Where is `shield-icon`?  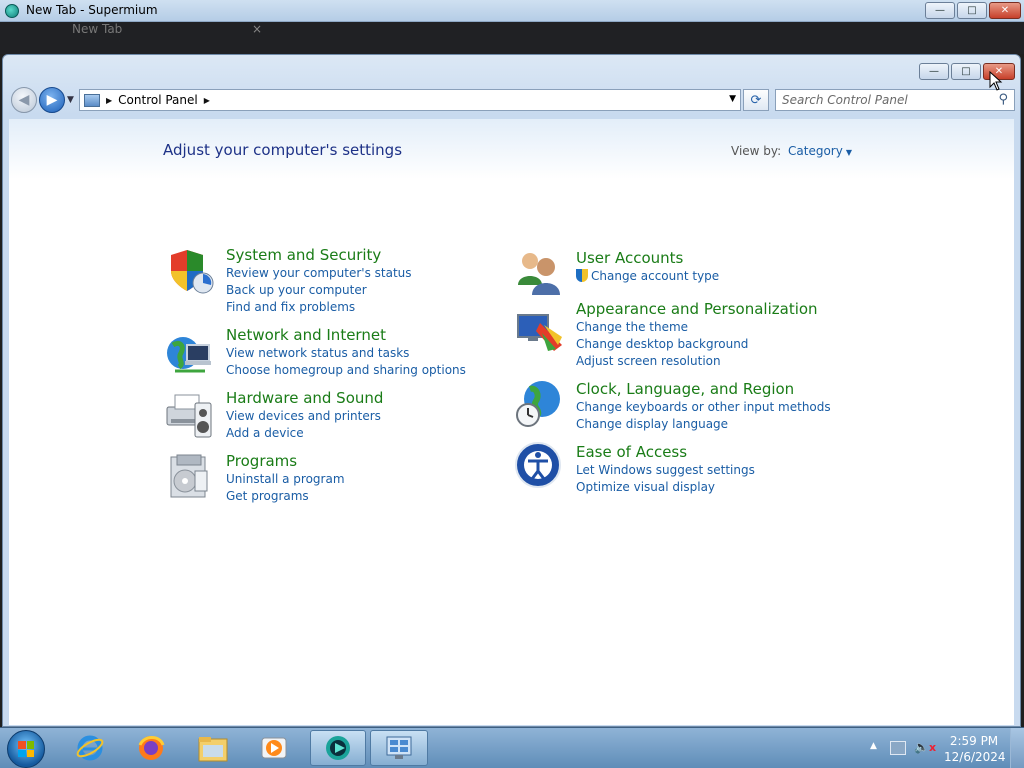
shield-icon is located at coordinates (190, 272).